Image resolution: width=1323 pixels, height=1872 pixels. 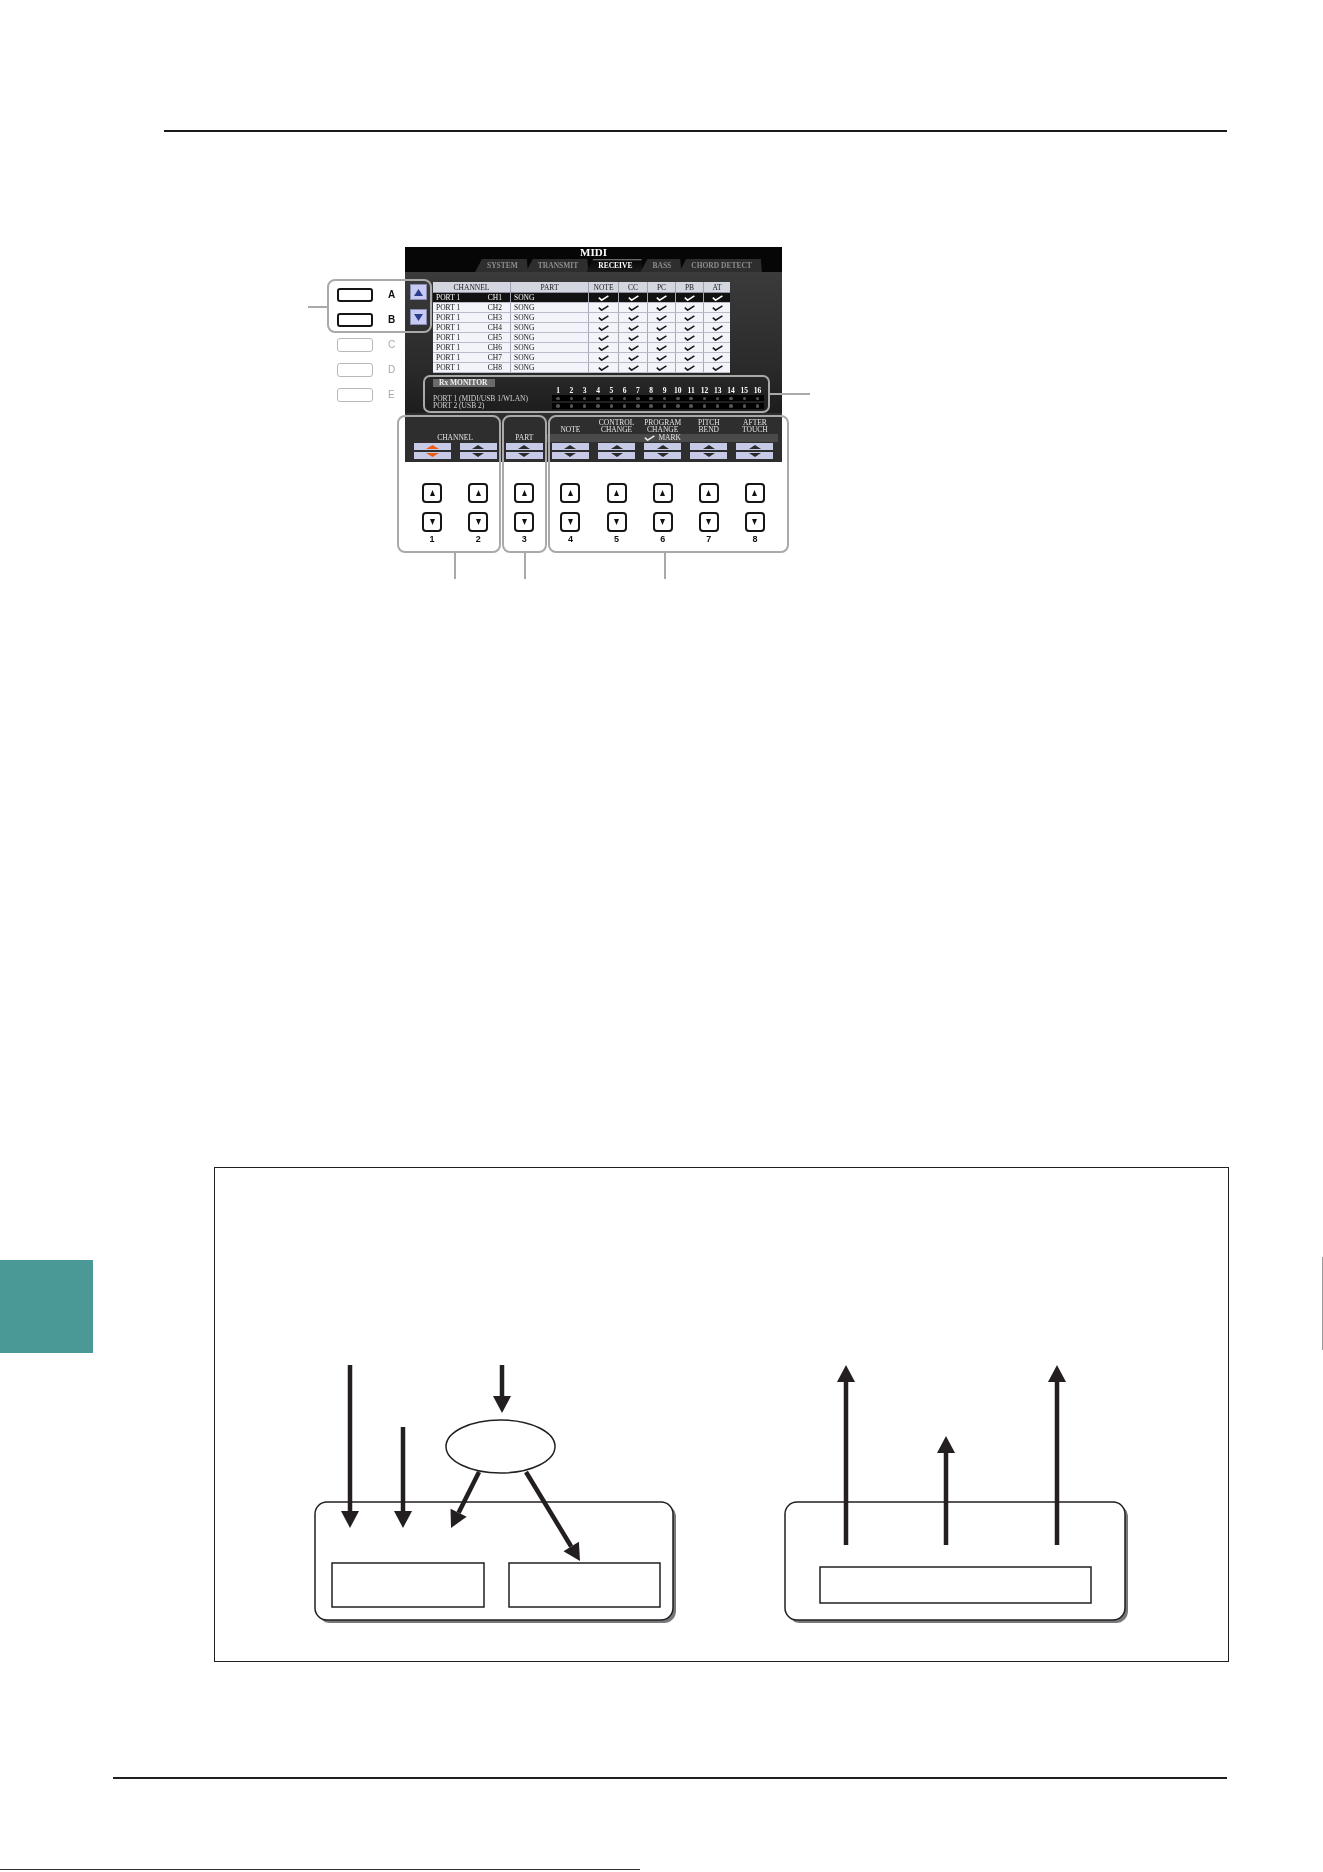 What do you see at coordinates (432, 539) in the screenshot?
I see `button-number: 1` at bounding box center [432, 539].